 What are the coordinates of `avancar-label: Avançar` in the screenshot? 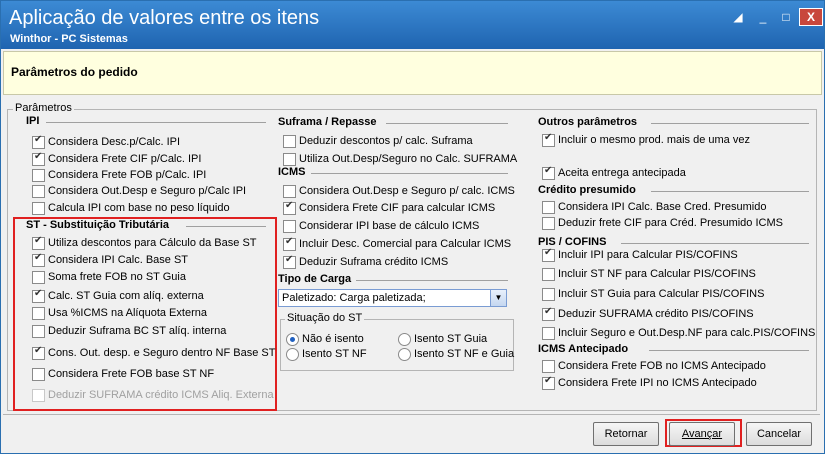 It's located at (702, 434).